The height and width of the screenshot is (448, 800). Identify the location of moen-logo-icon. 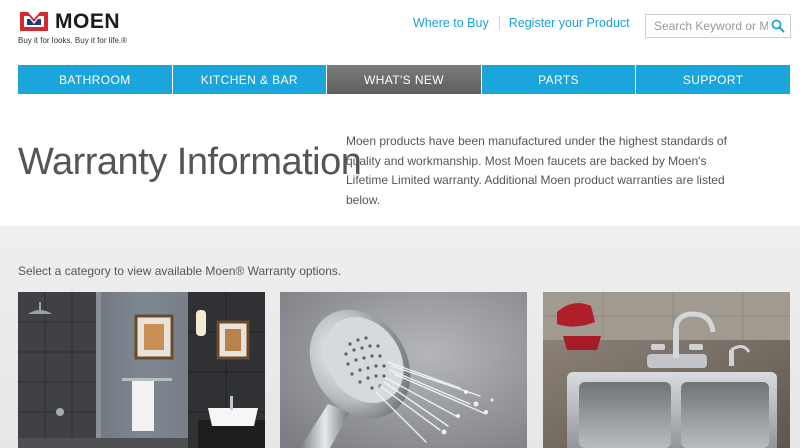
(34, 21).